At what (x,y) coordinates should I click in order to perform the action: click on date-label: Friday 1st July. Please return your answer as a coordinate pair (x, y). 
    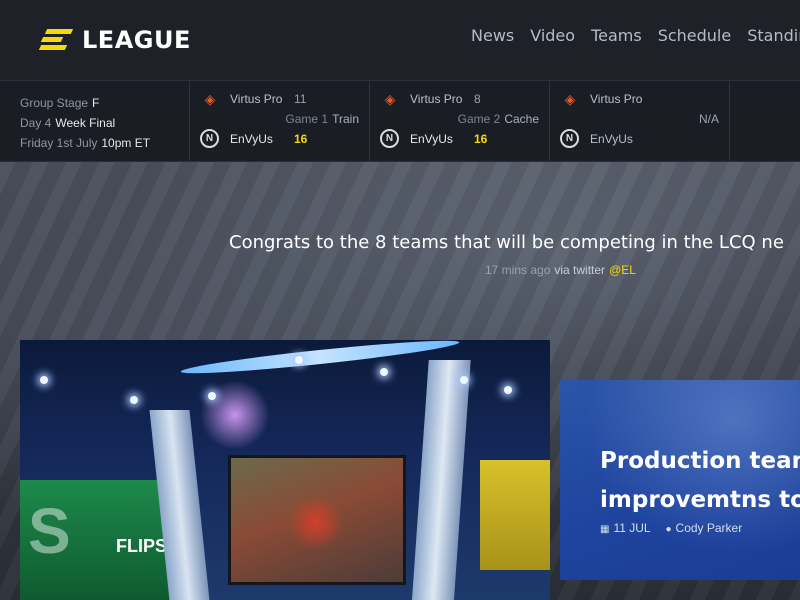
    Looking at the image, I should click on (59, 143).